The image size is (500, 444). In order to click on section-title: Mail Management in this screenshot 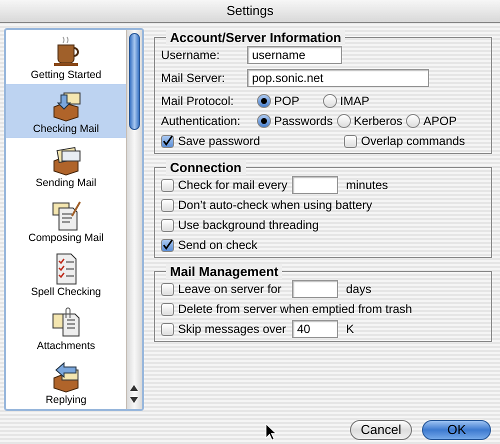, I will do `click(224, 271)`.